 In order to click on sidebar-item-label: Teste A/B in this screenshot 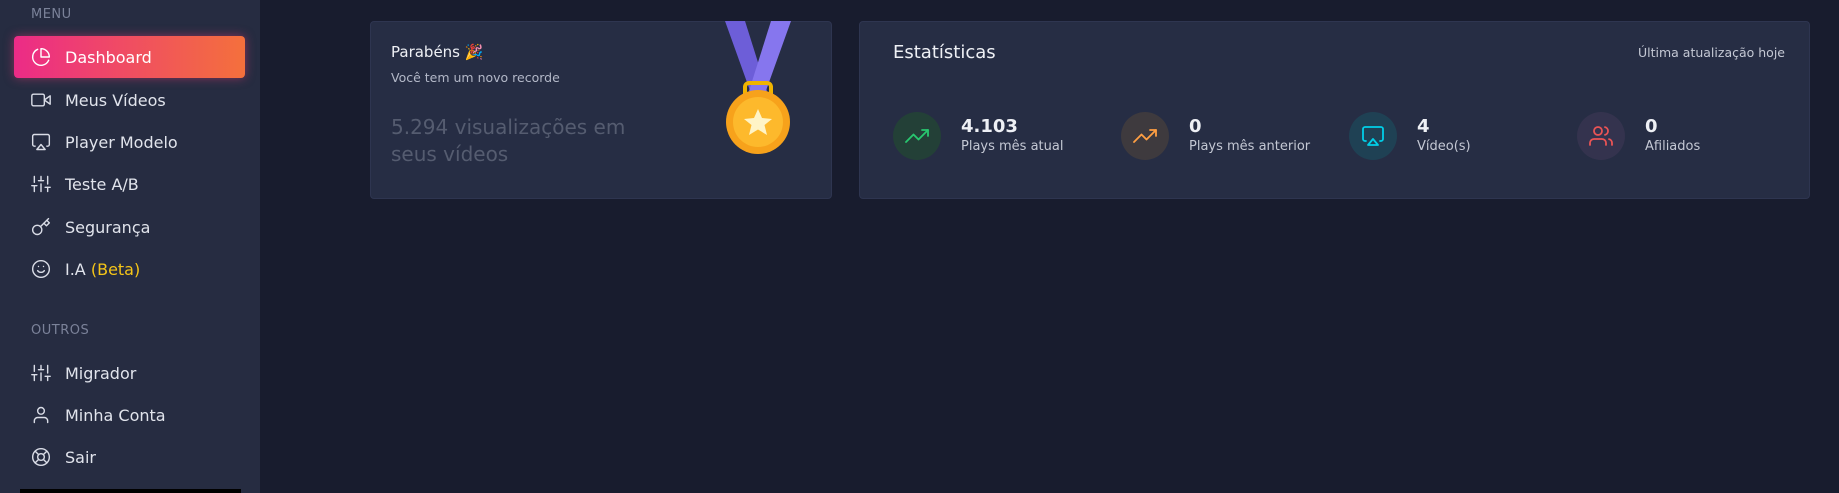, I will do `click(102, 184)`.